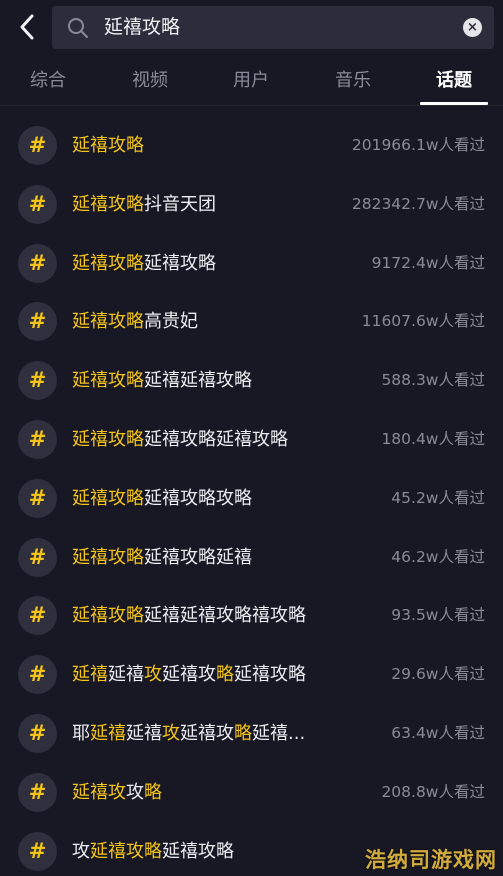 Image resolution: width=503 pixels, height=876 pixels. I want to click on tab-bar: 综合 视频 用户 音乐 话题, so click(251, 81).